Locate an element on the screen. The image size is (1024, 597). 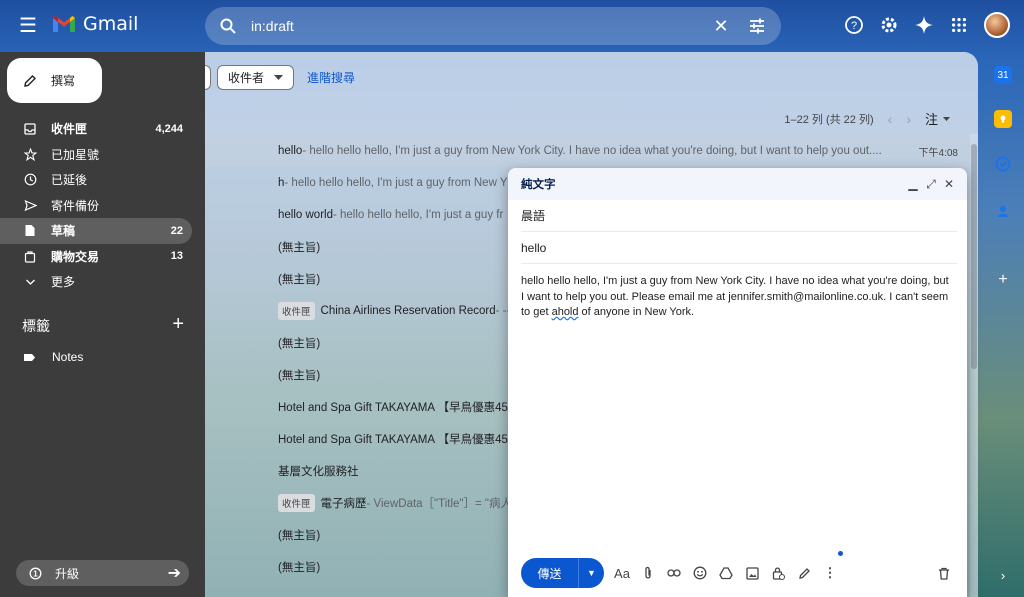
add-addon-icon: + is located at coordinates (1003, 280).